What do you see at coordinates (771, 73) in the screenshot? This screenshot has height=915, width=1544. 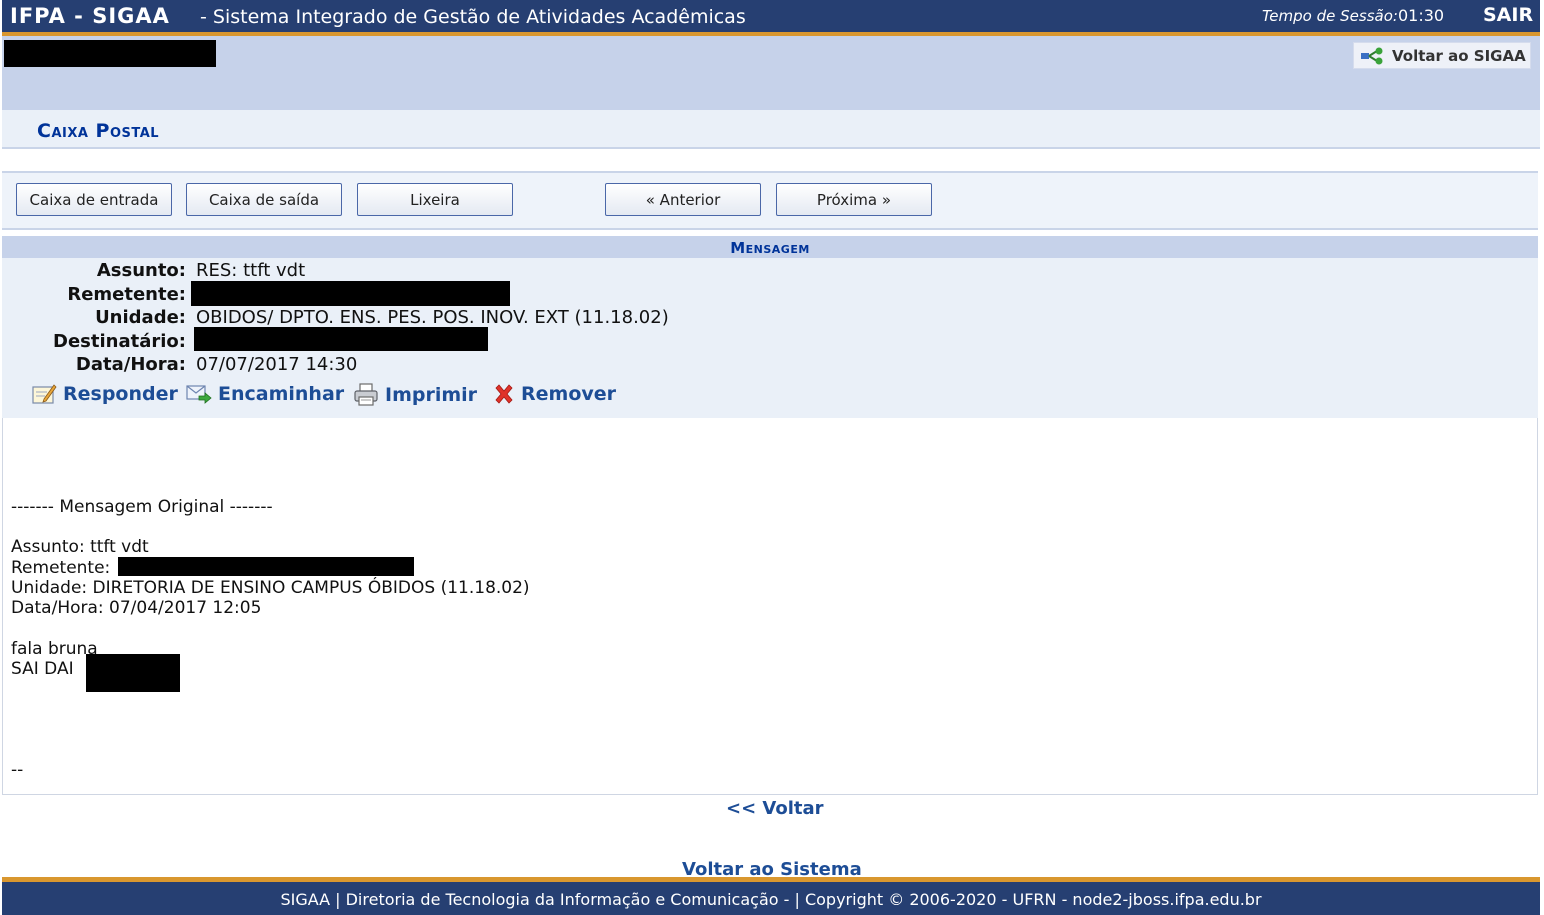 I see `user-info-band` at bounding box center [771, 73].